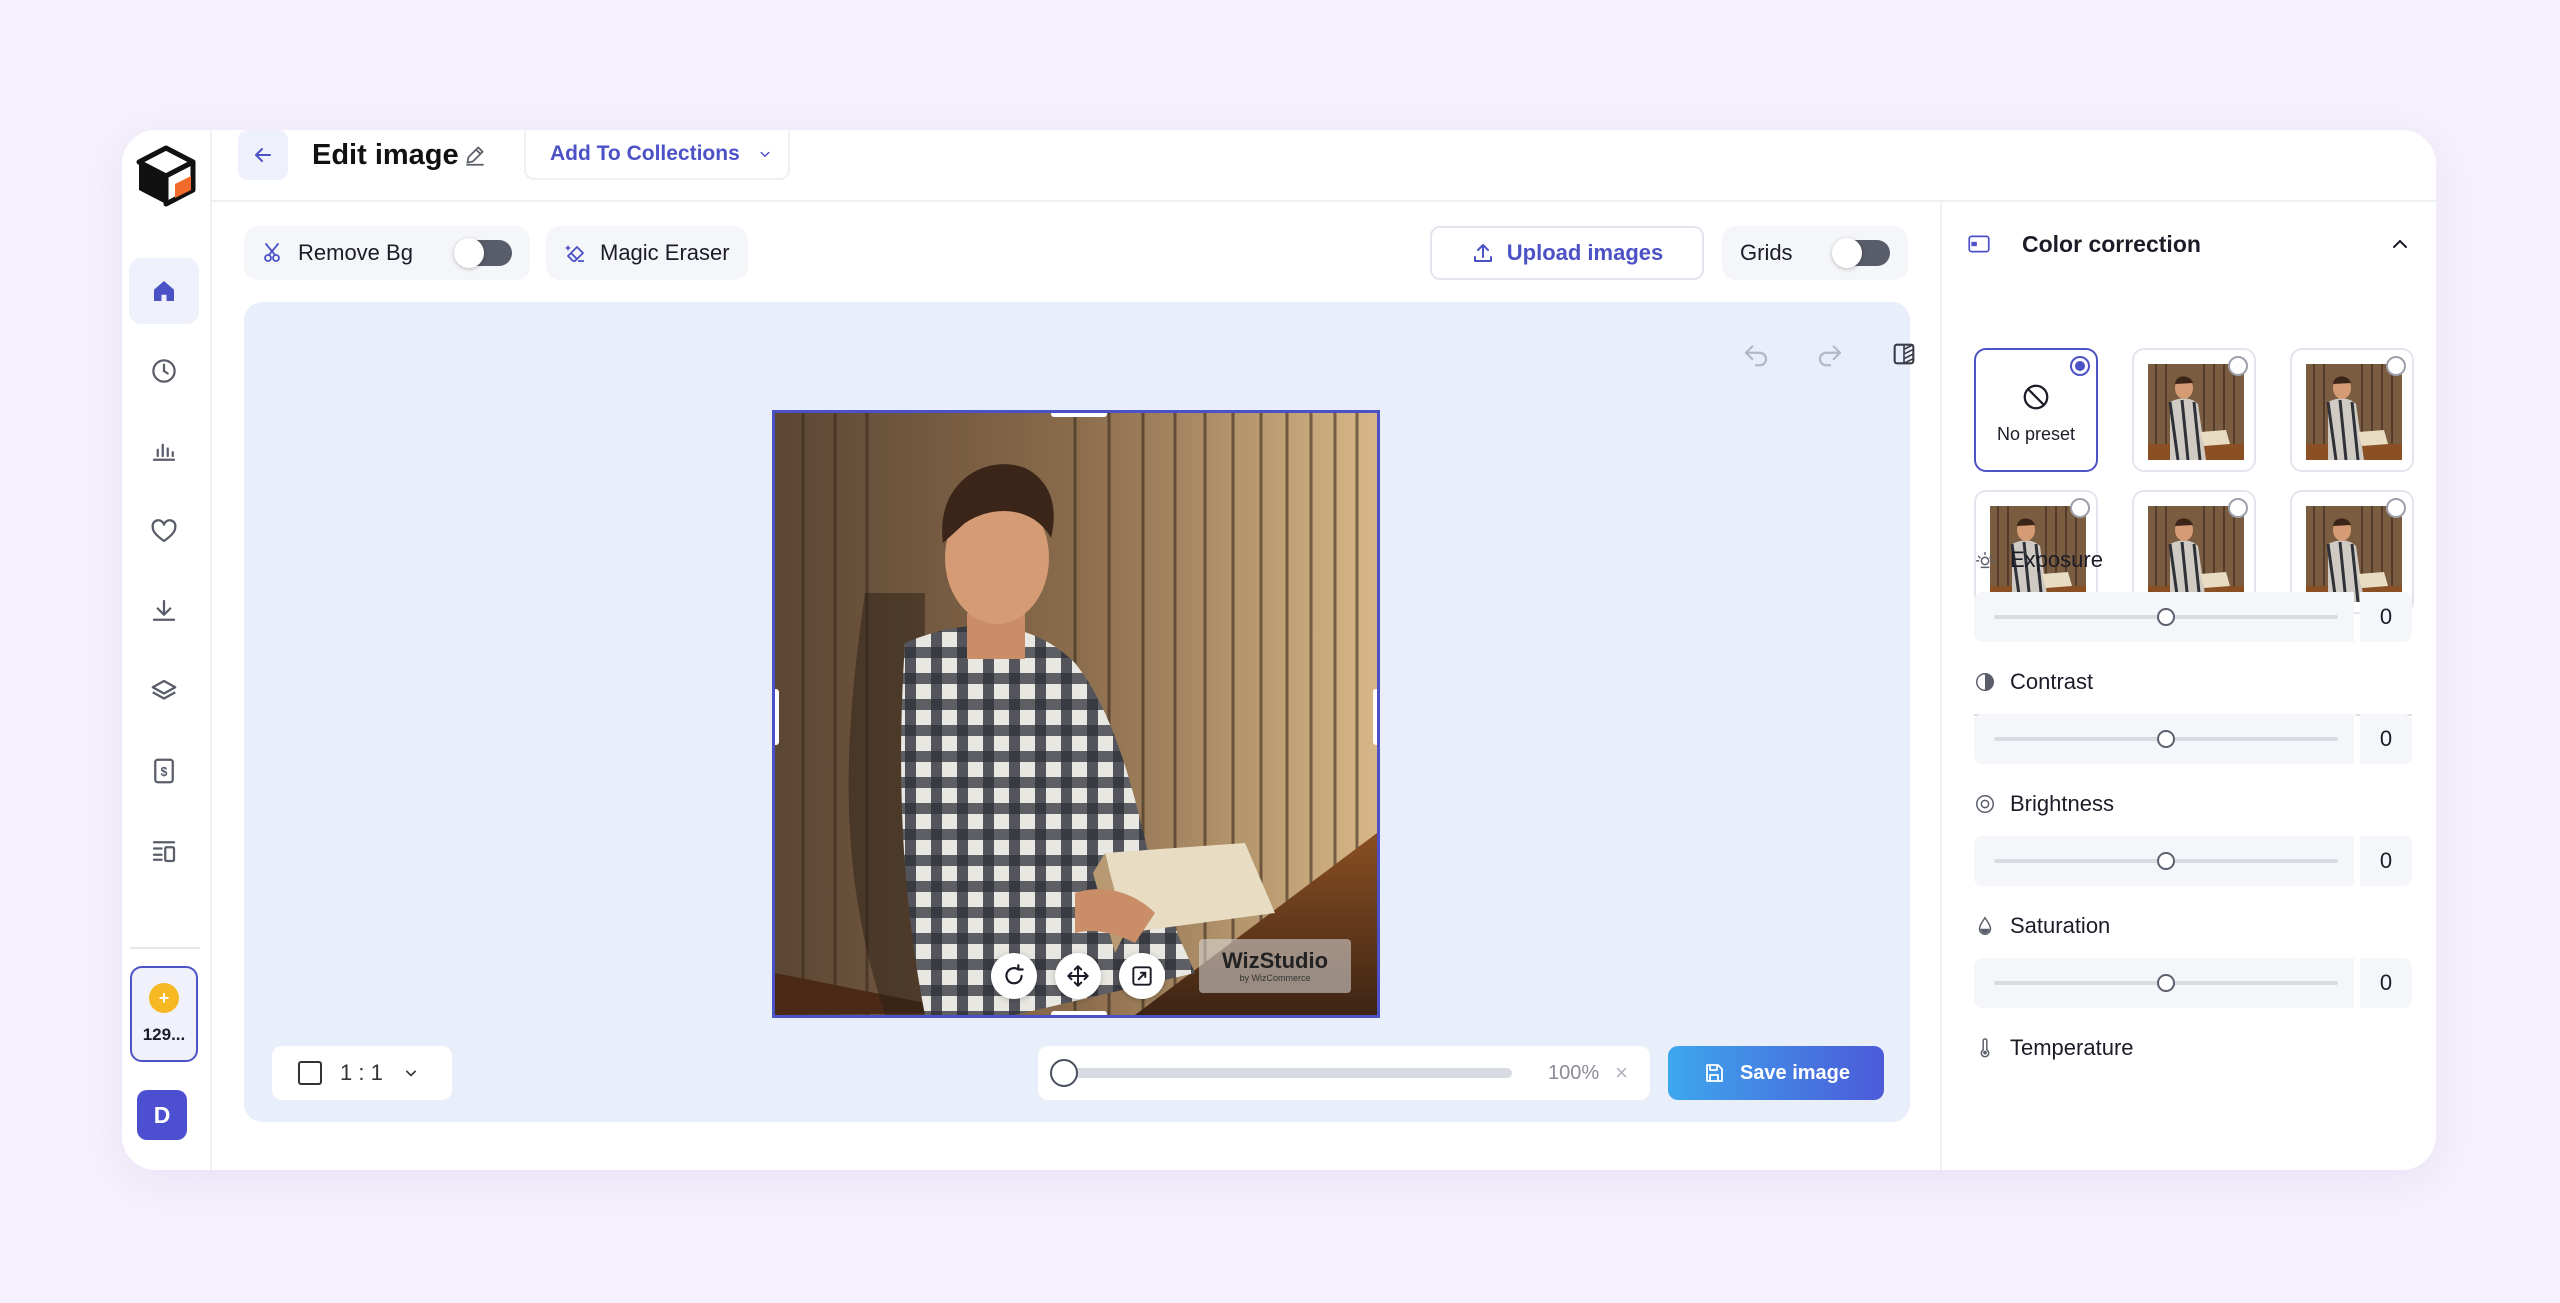  I want to click on brightness-value: 0, so click(2386, 861).